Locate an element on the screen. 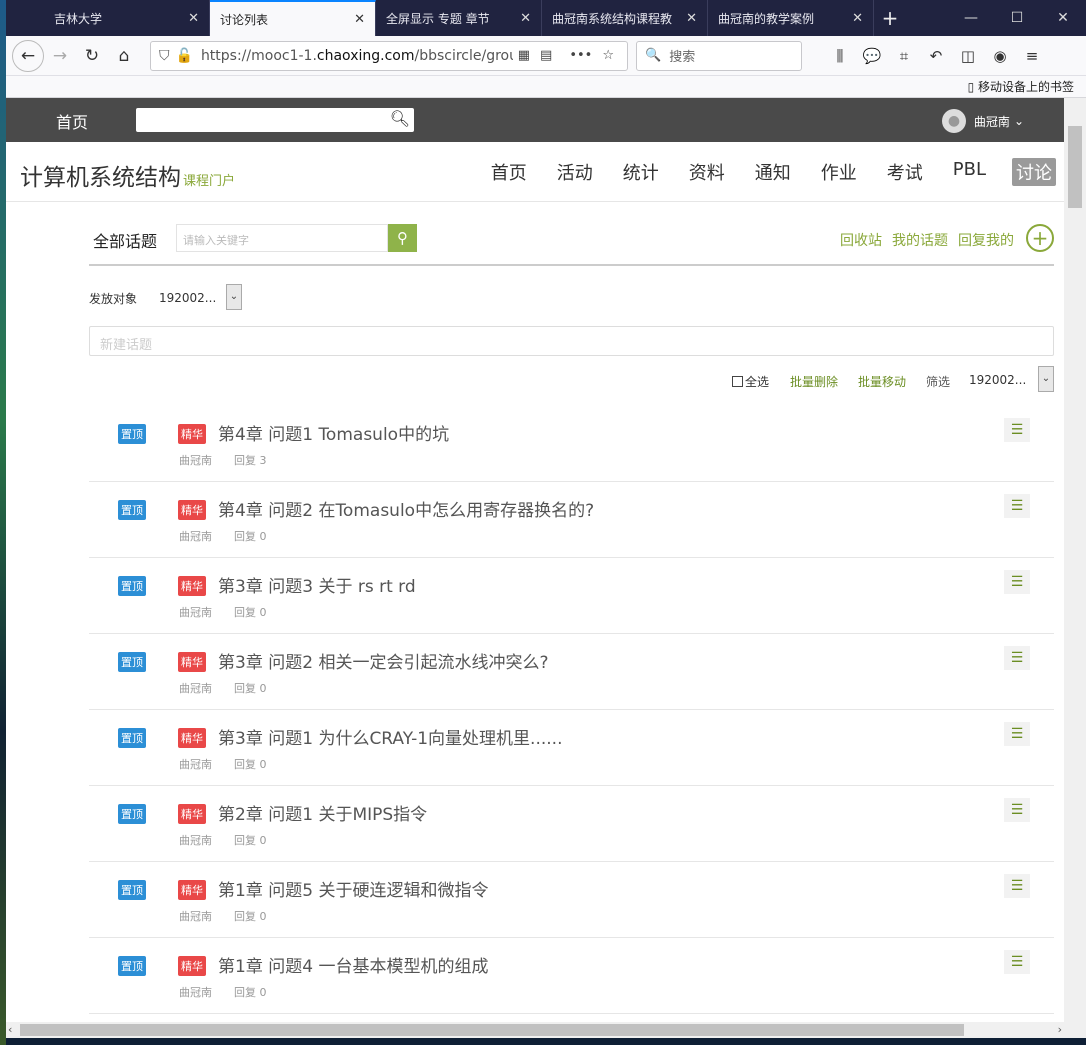 This screenshot has height=1045, width=1086. nav-materials: 资料 is located at coordinates (707, 172).